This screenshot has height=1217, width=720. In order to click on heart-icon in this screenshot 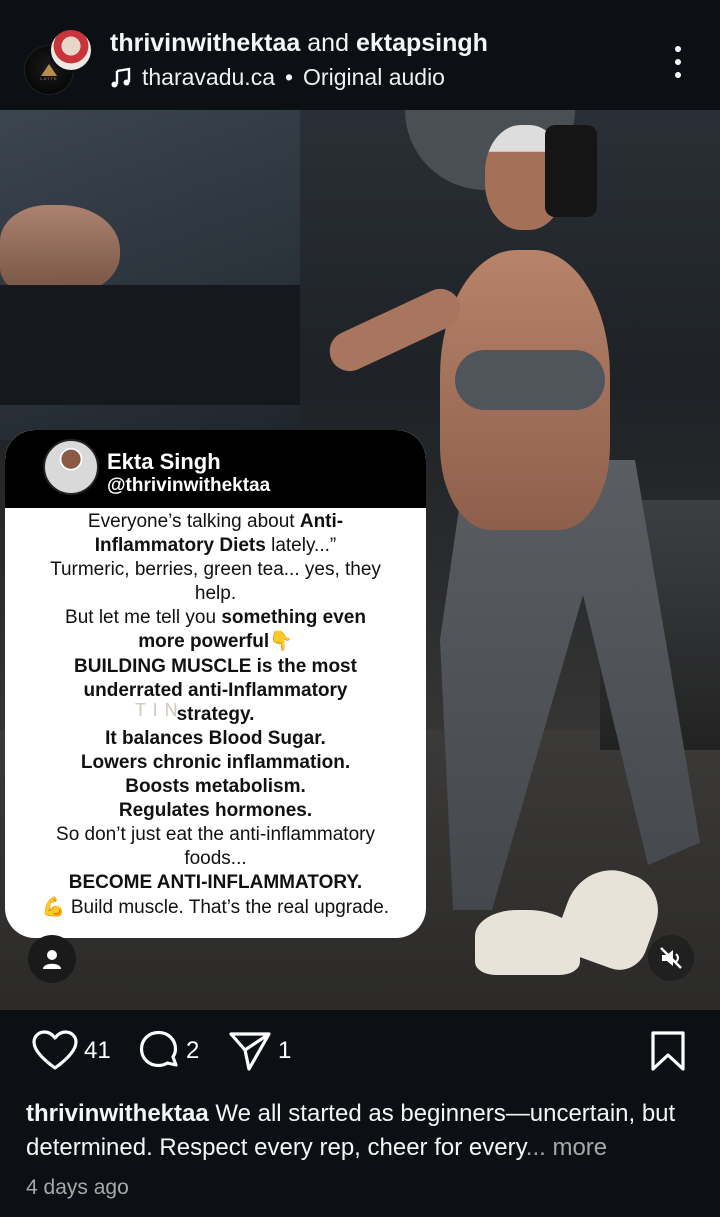, I will do `click(55, 1050)`.